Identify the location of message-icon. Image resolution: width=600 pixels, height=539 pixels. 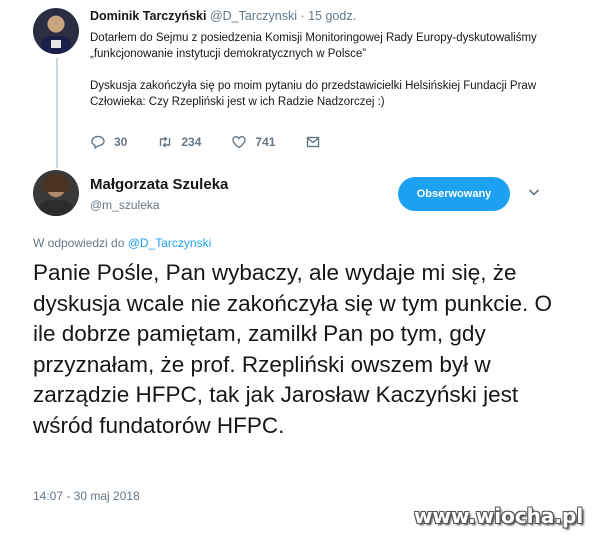
(313, 142).